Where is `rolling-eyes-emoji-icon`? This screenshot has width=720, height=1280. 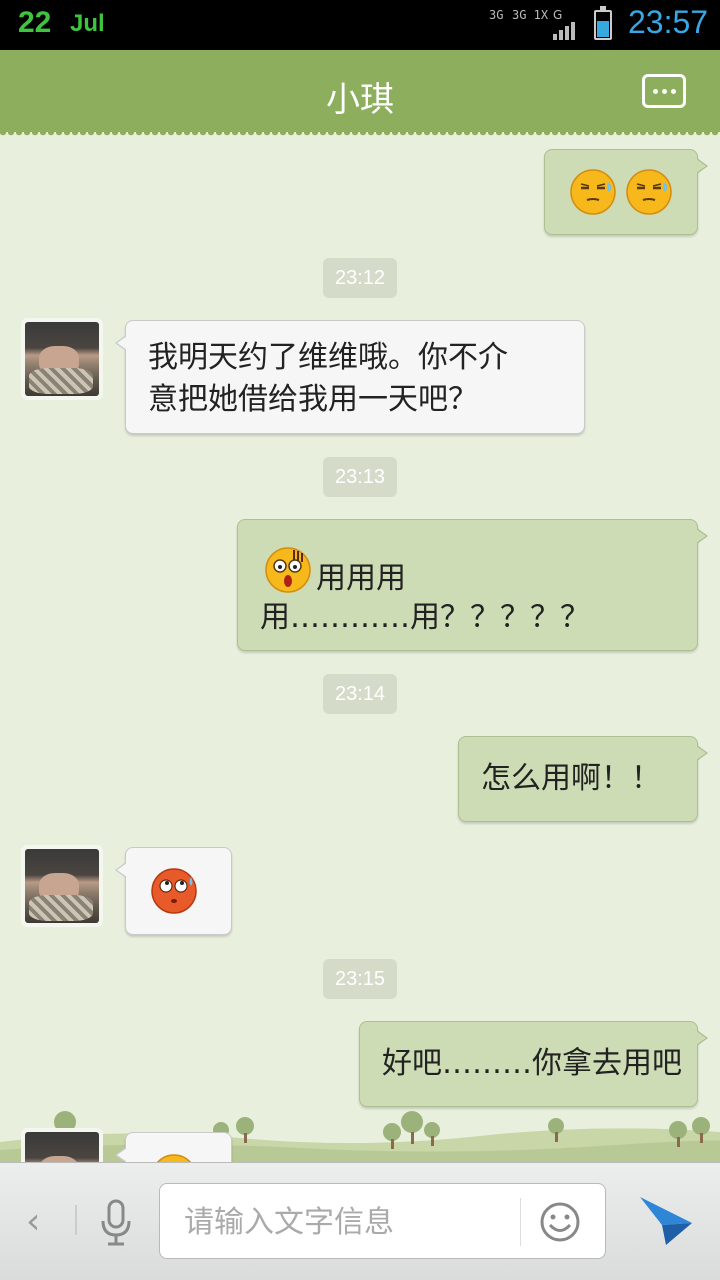 rolling-eyes-emoji-icon is located at coordinates (174, 891).